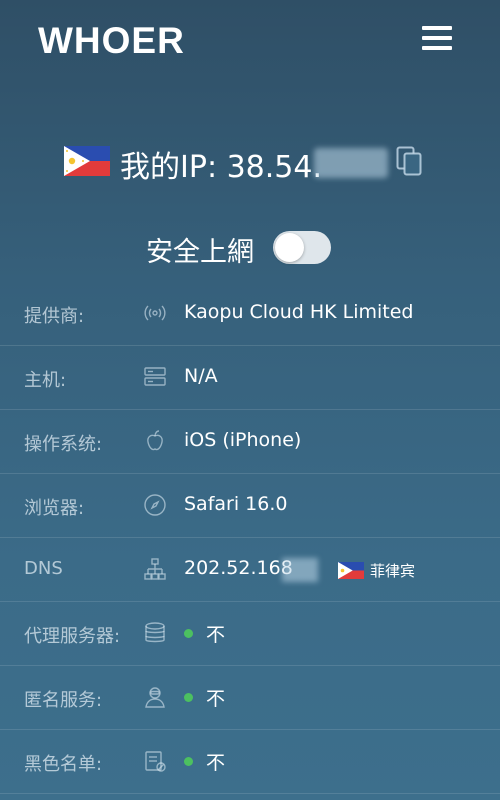 The height and width of the screenshot is (800, 500). Describe the element at coordinates (289, 247) in the screenshot. I see `toggle-knob` at that location.